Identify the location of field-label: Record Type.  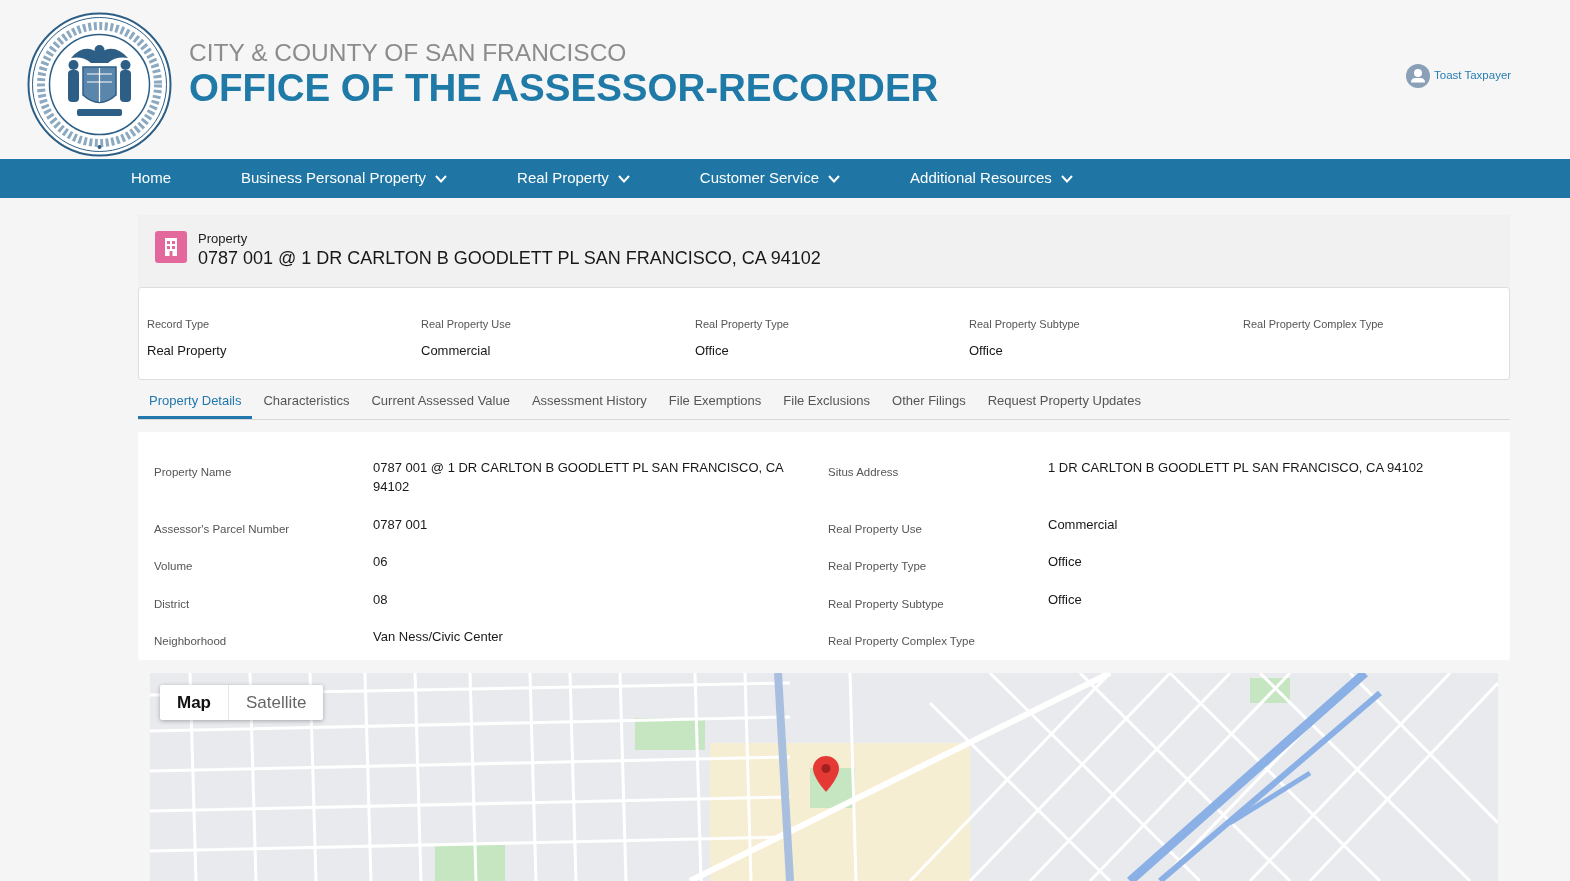
(178, 324).